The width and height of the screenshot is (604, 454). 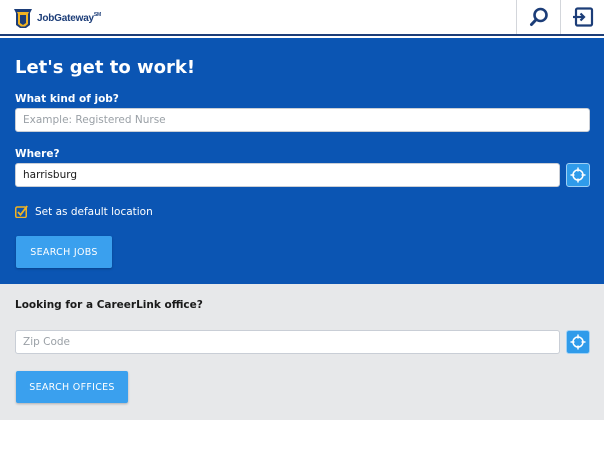 What do you see at coordinates (72, 387) in the screenshot?
I see `search-offices-button: SEARCH OFFICES` at bounding box center [72, 387].